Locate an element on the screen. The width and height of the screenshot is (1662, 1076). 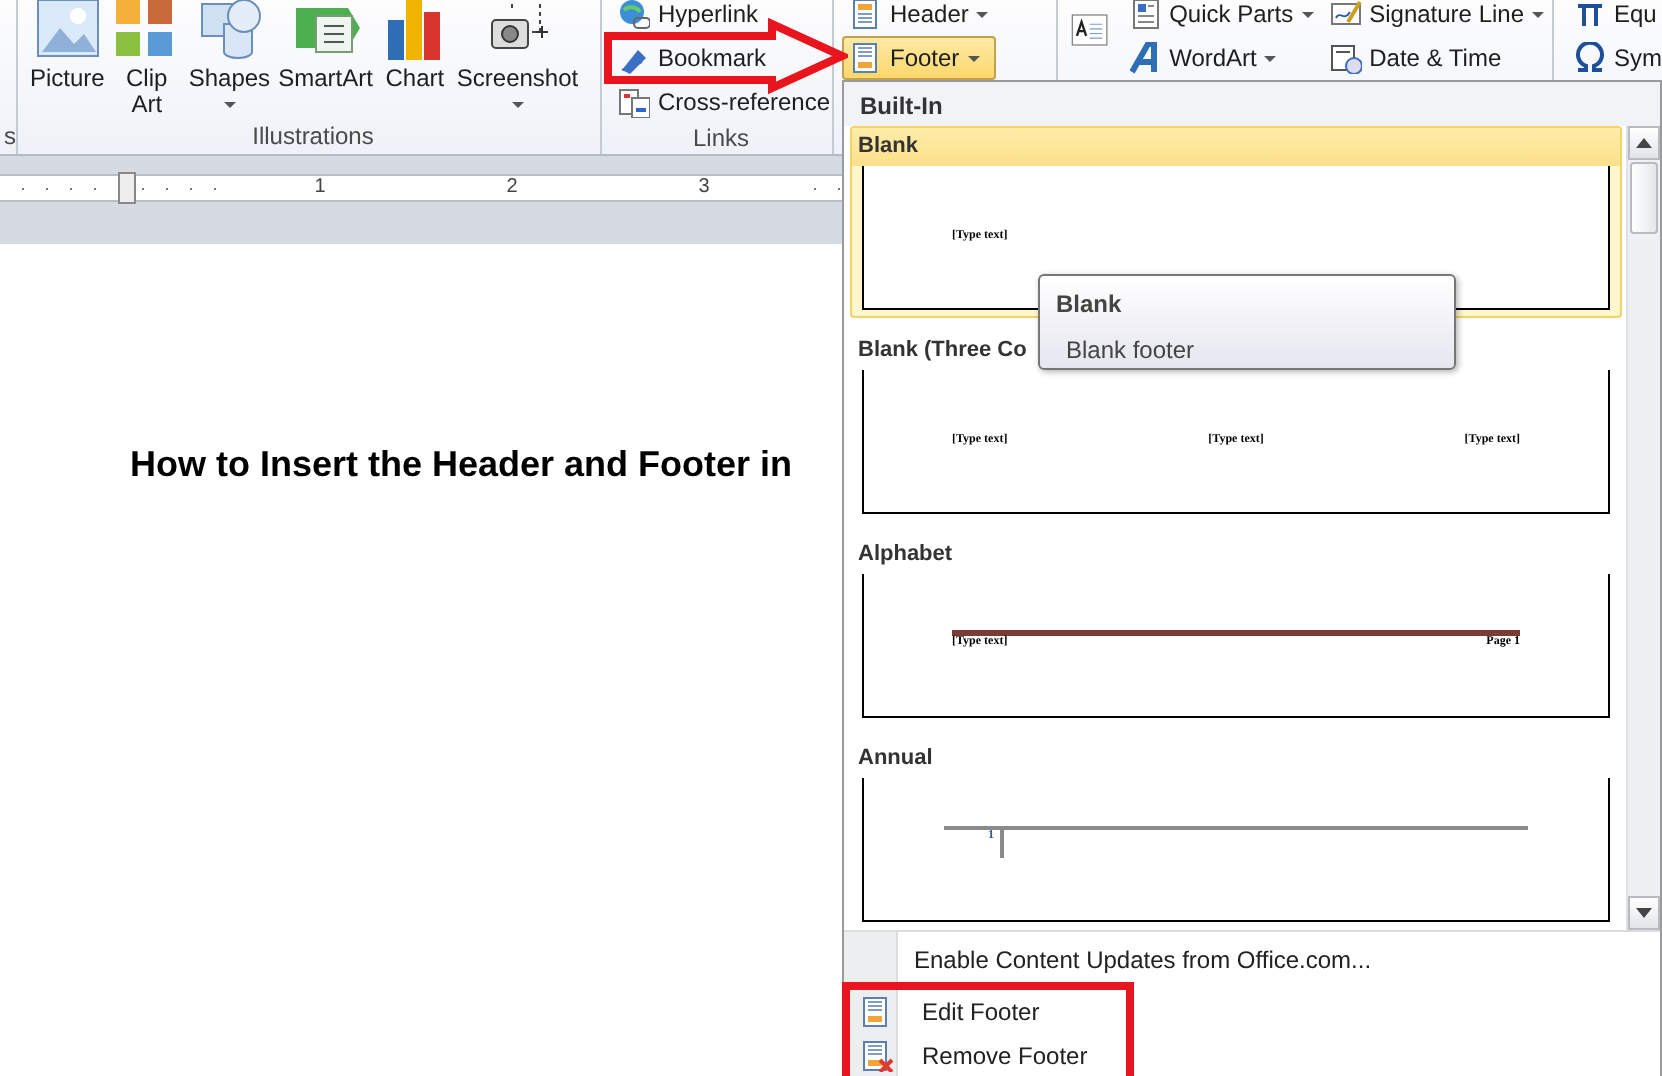
group-label: s is located at coordinates (9, 136).